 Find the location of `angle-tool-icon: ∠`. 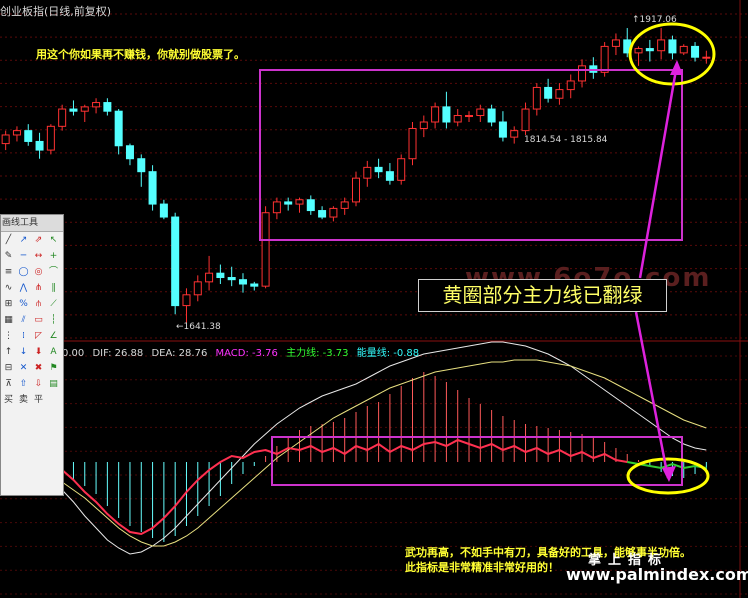

angle-tool-icon: ∠ is located at coordinates (53, 336).